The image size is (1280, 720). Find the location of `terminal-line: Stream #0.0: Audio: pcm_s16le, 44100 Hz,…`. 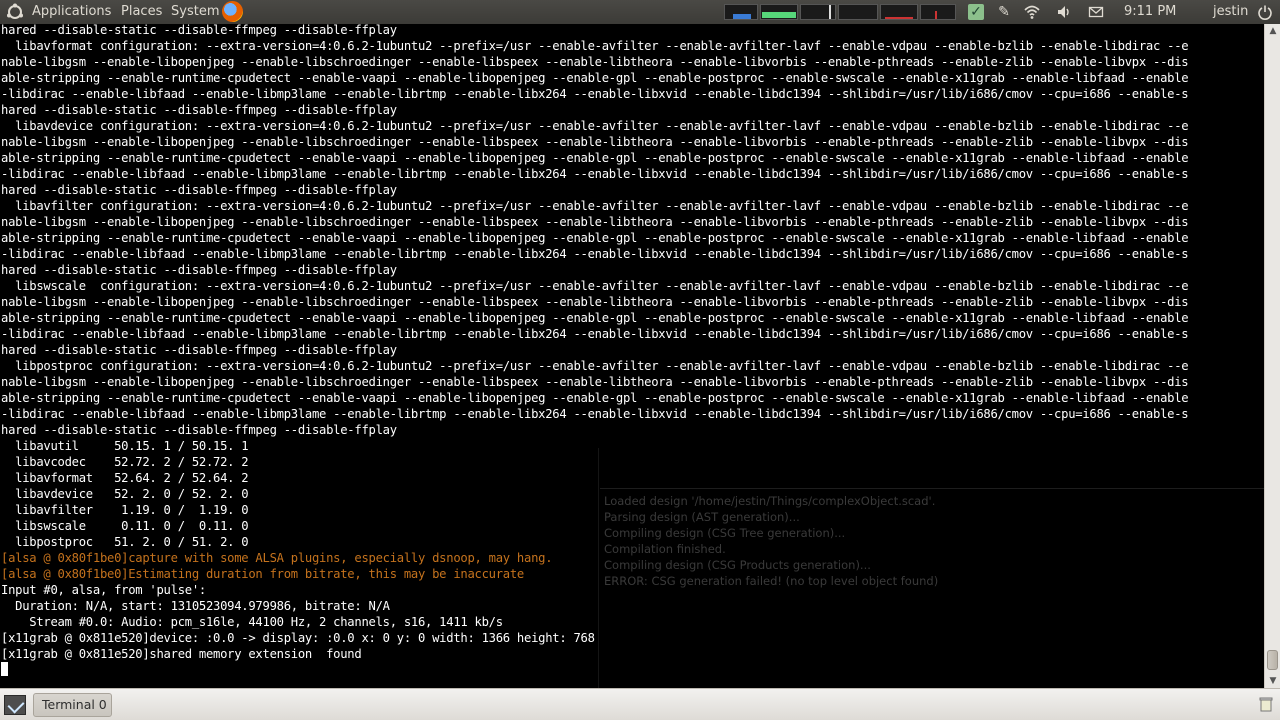

terminal-line: Stream #0.0: Audio: pcm_s16le, 44100 Hz,… is located at coordinates (252, 622).